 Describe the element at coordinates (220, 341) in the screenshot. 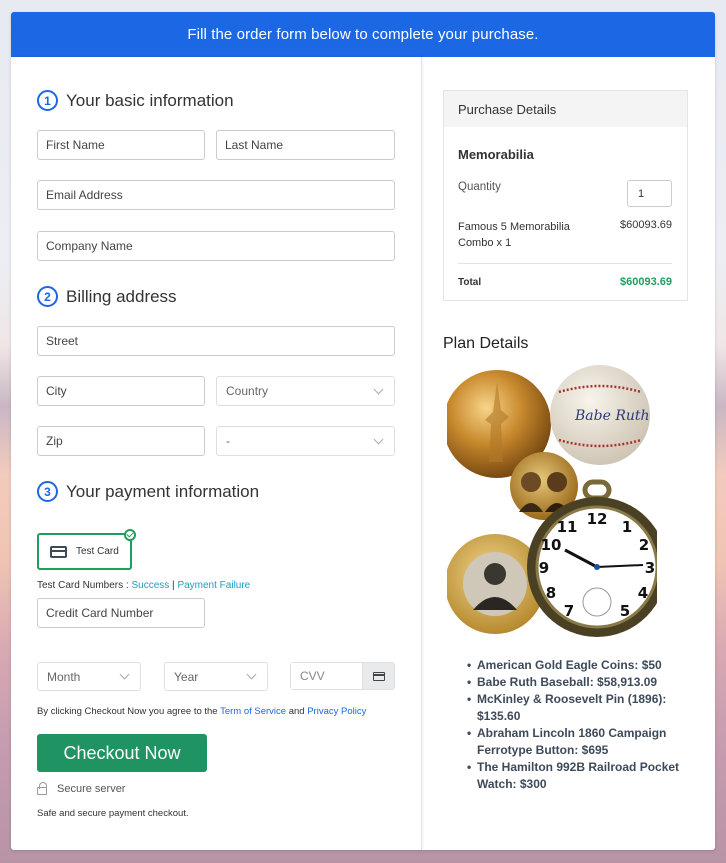

I see `street-input` at that location.